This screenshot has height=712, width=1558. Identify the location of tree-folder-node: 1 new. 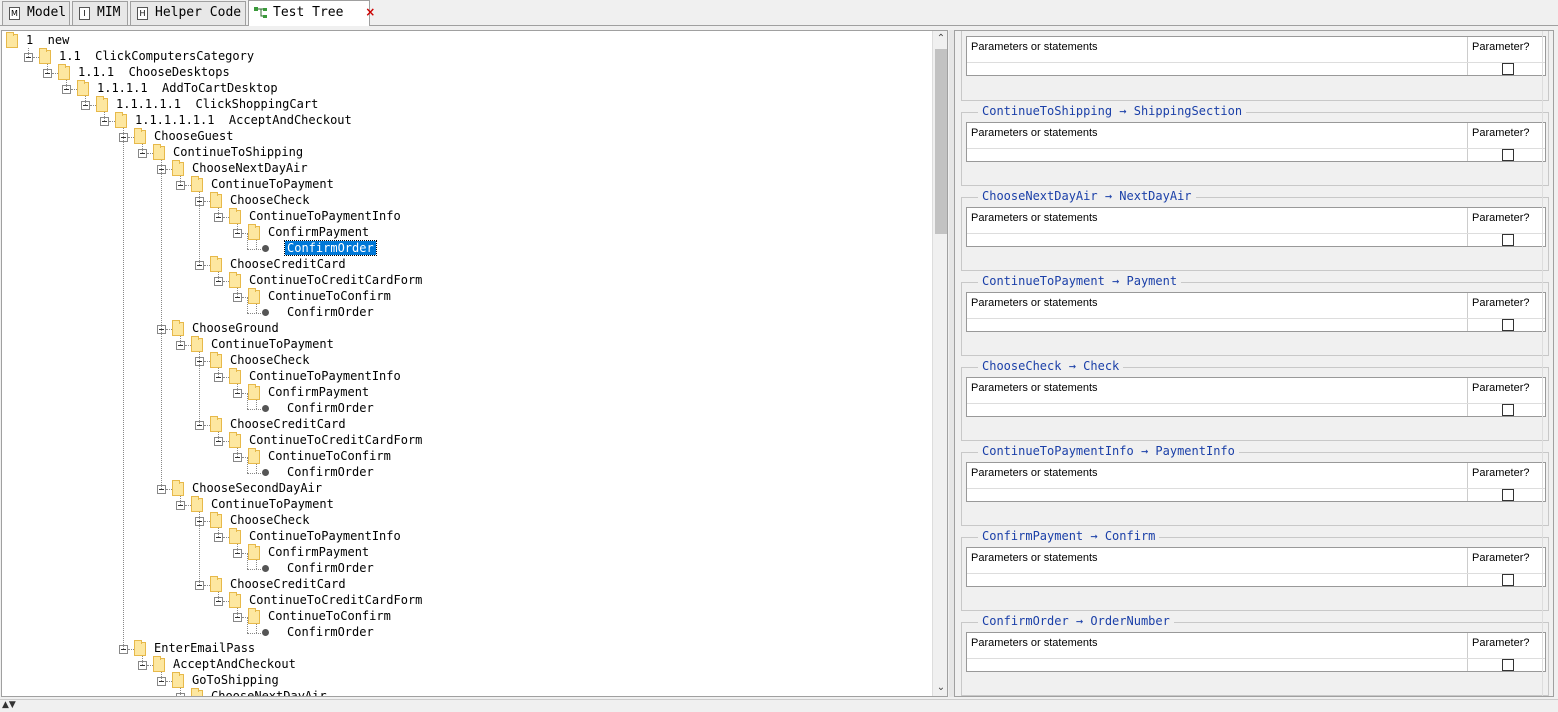
(462, 40).